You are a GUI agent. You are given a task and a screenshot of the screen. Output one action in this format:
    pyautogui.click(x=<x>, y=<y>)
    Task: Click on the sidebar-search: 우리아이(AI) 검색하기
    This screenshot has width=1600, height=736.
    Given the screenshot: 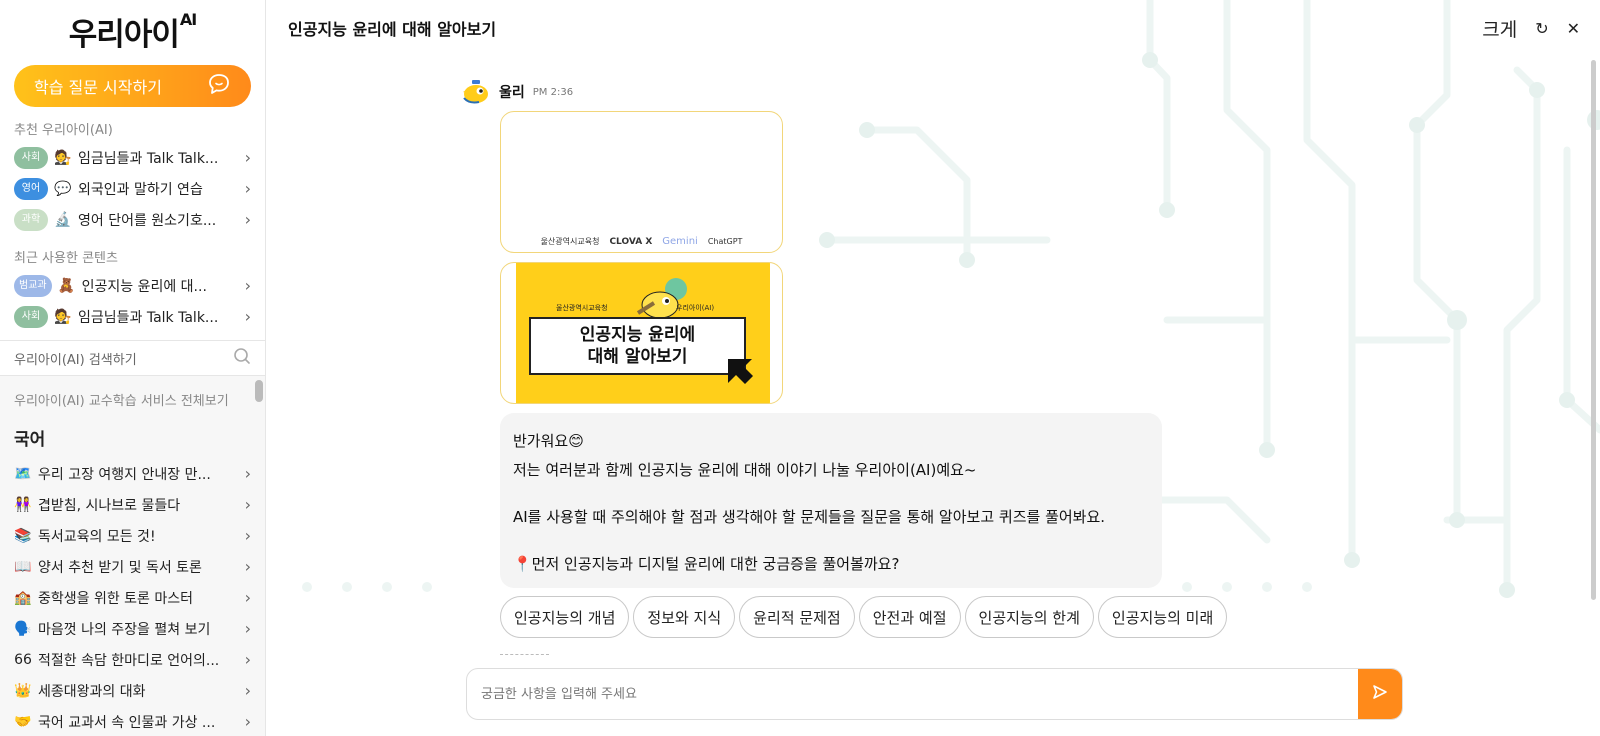 What is the action you would take?
    pyautogui.click(x=132, y=358)
    